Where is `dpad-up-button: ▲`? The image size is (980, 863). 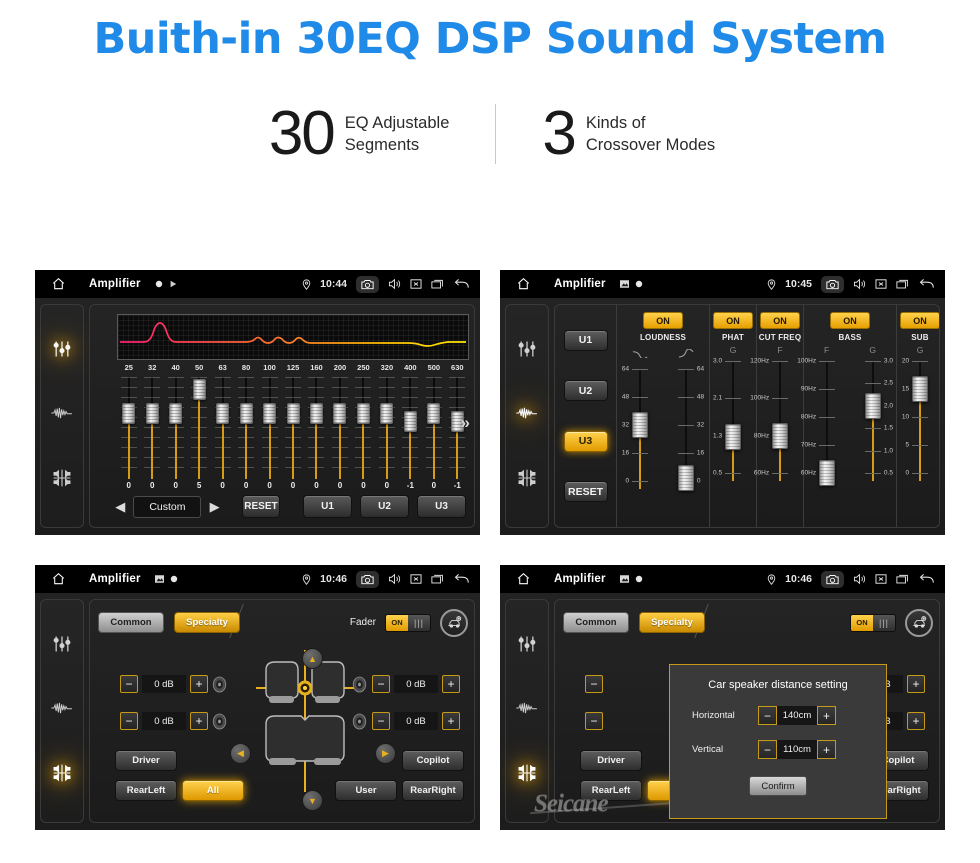 dpad-up-button: ▲ is located at coordinates (312, 658).